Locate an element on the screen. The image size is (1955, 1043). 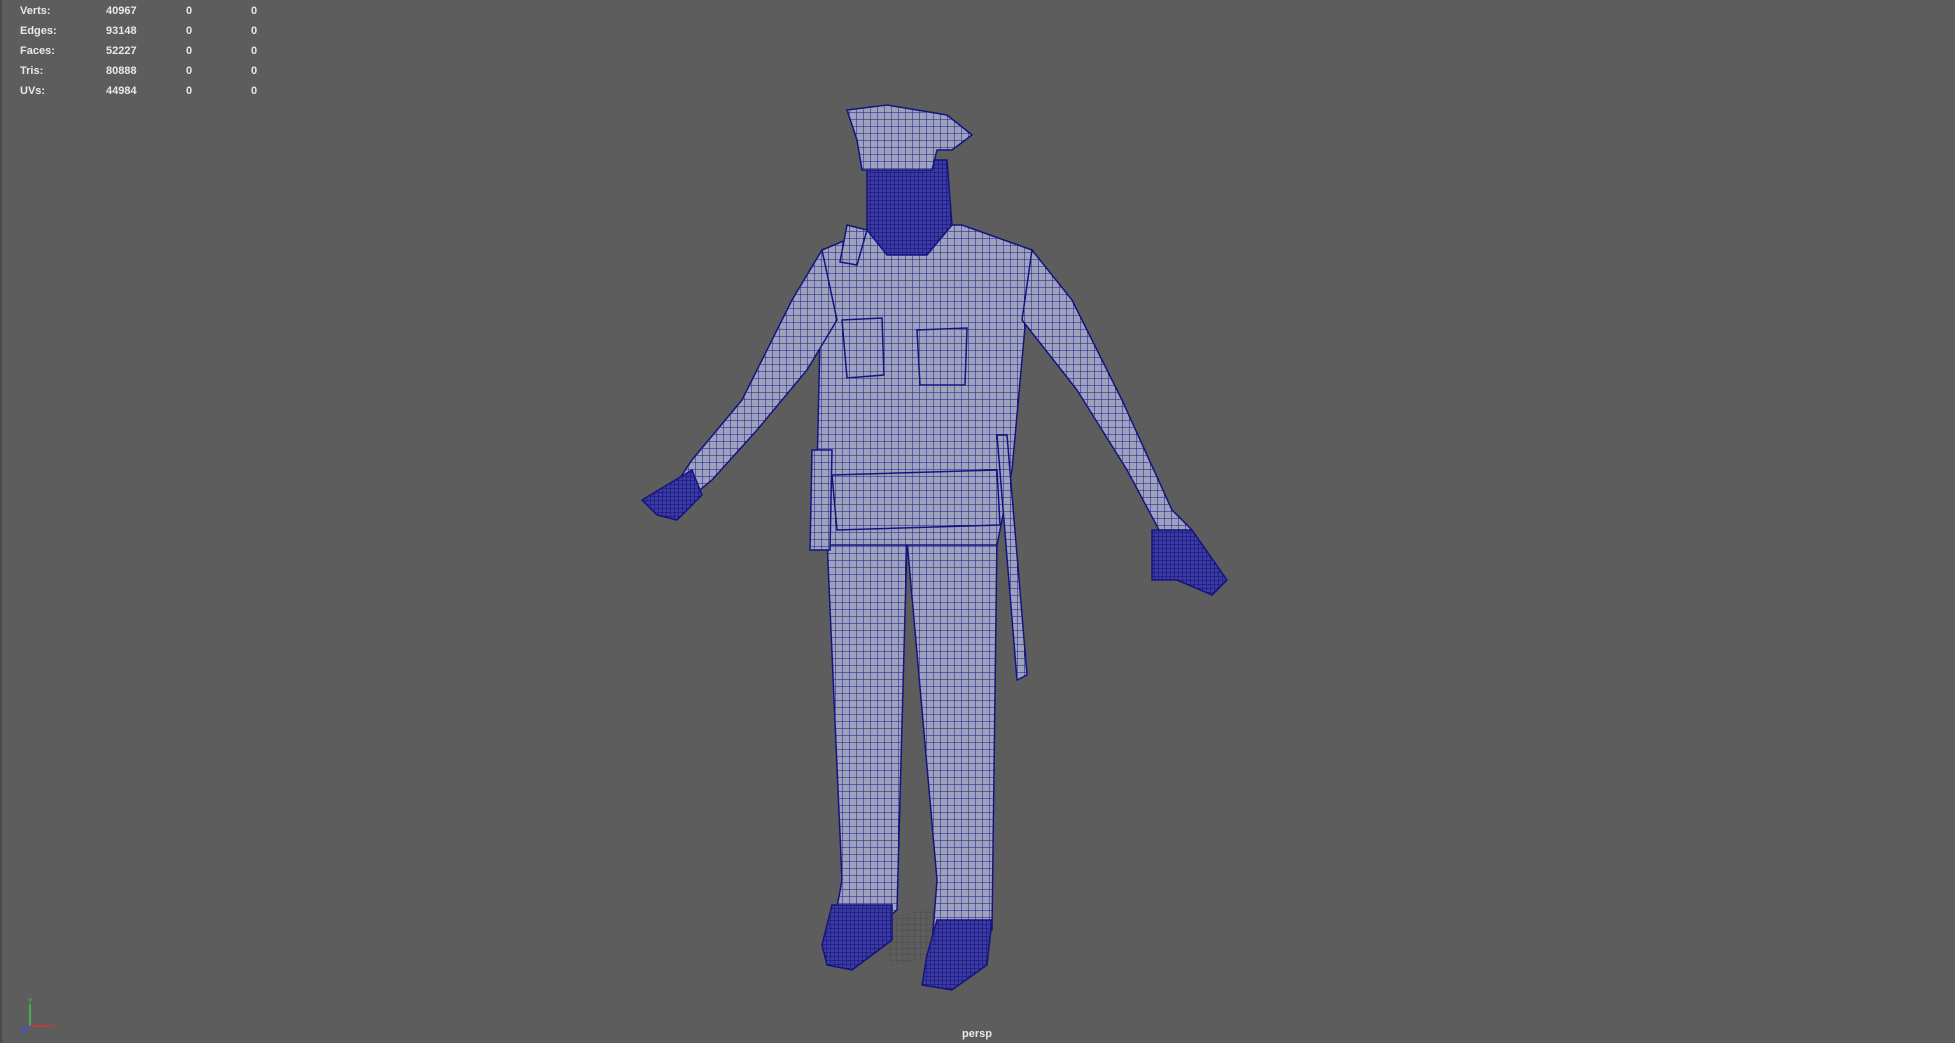
head is located at coordinates (909, 207).